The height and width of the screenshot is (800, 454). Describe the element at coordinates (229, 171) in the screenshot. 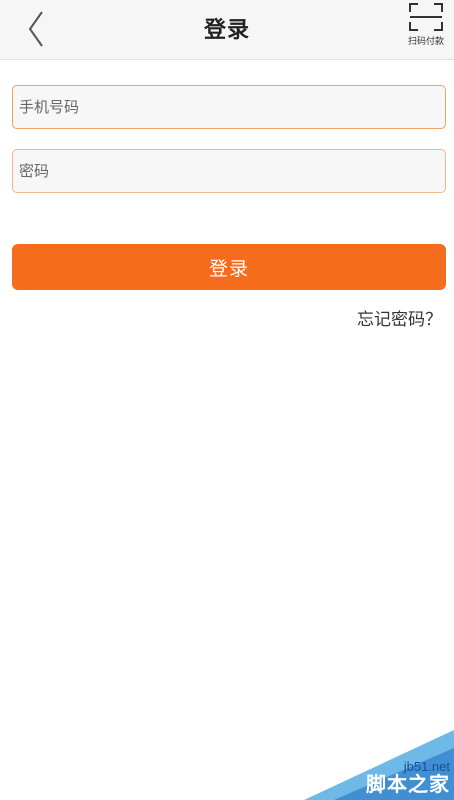

I see `password-input` at that location.